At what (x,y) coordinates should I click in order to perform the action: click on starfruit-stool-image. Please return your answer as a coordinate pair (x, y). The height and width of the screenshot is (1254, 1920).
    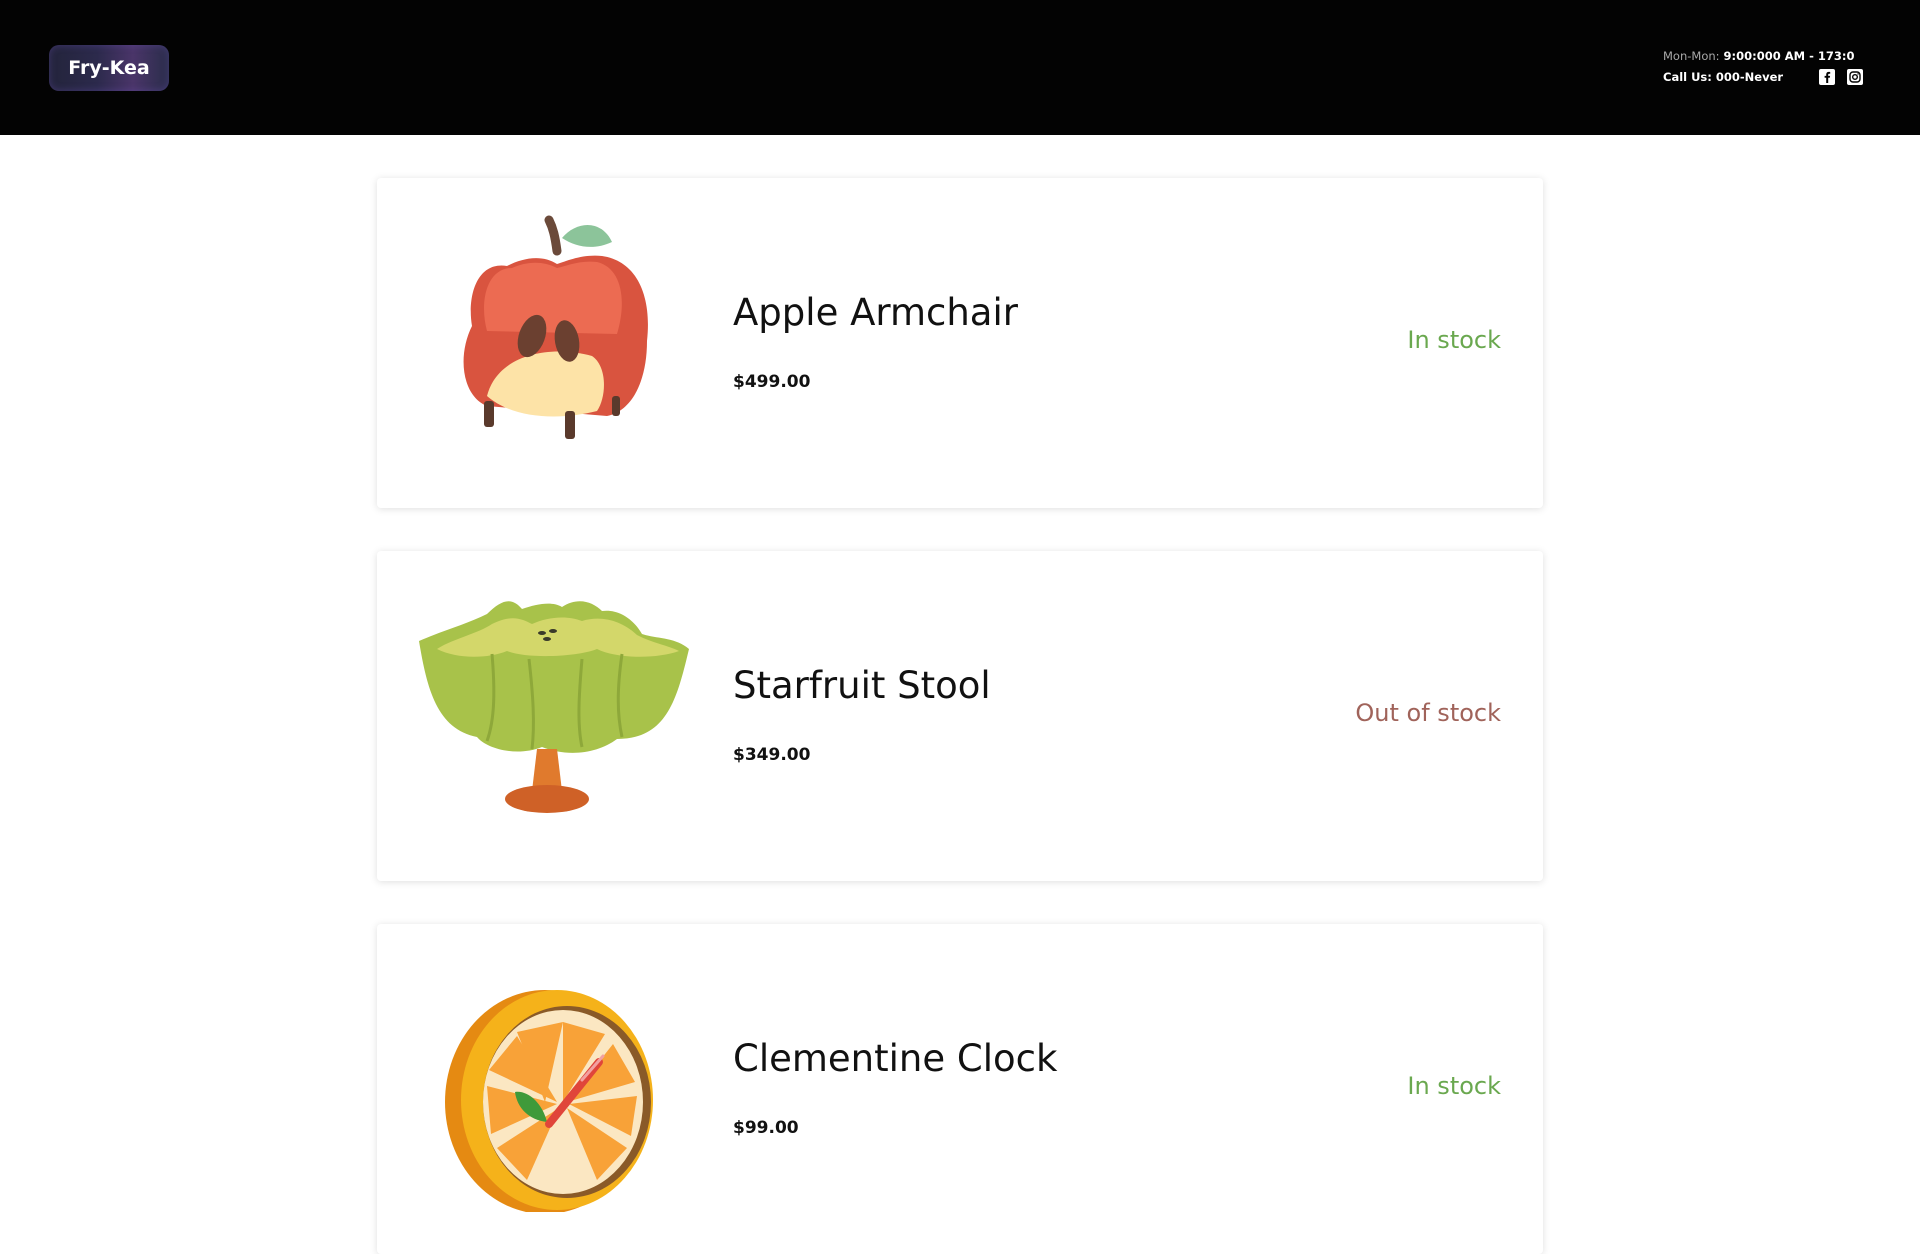
    Looking at the image, I should click on (557, 709).